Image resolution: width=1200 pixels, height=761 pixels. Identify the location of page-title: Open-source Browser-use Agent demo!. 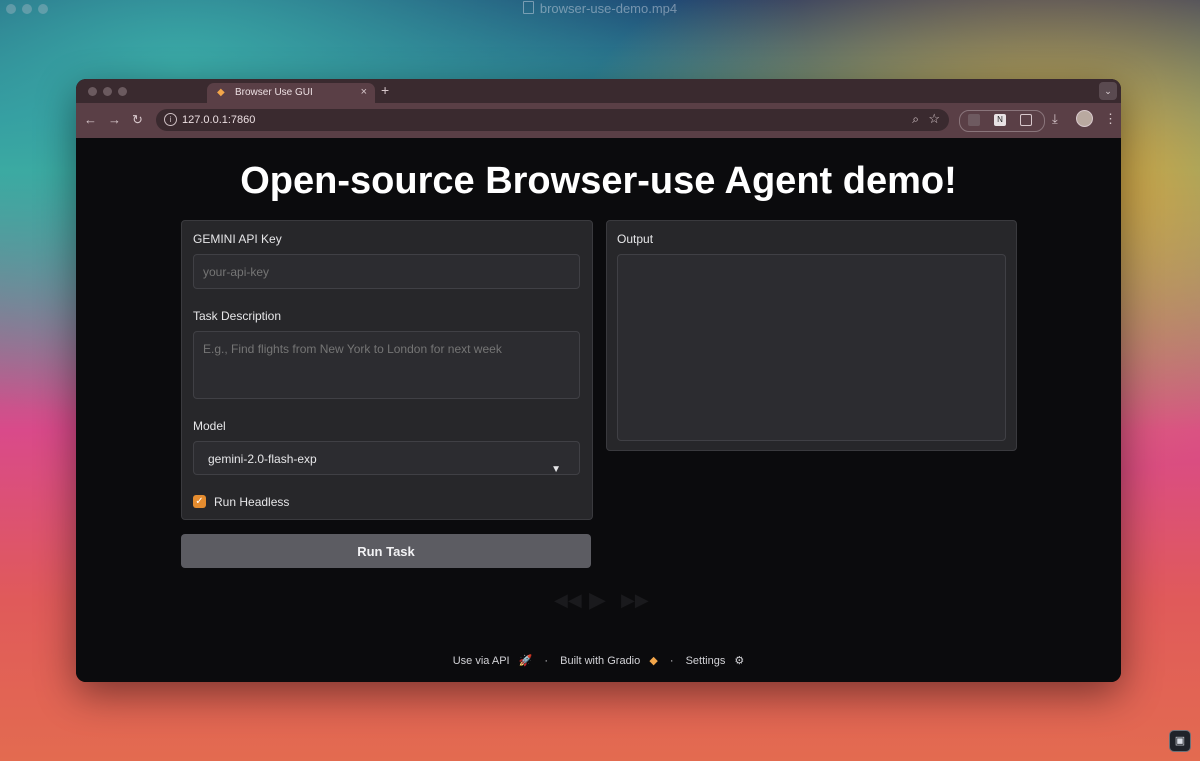
(598, 181).